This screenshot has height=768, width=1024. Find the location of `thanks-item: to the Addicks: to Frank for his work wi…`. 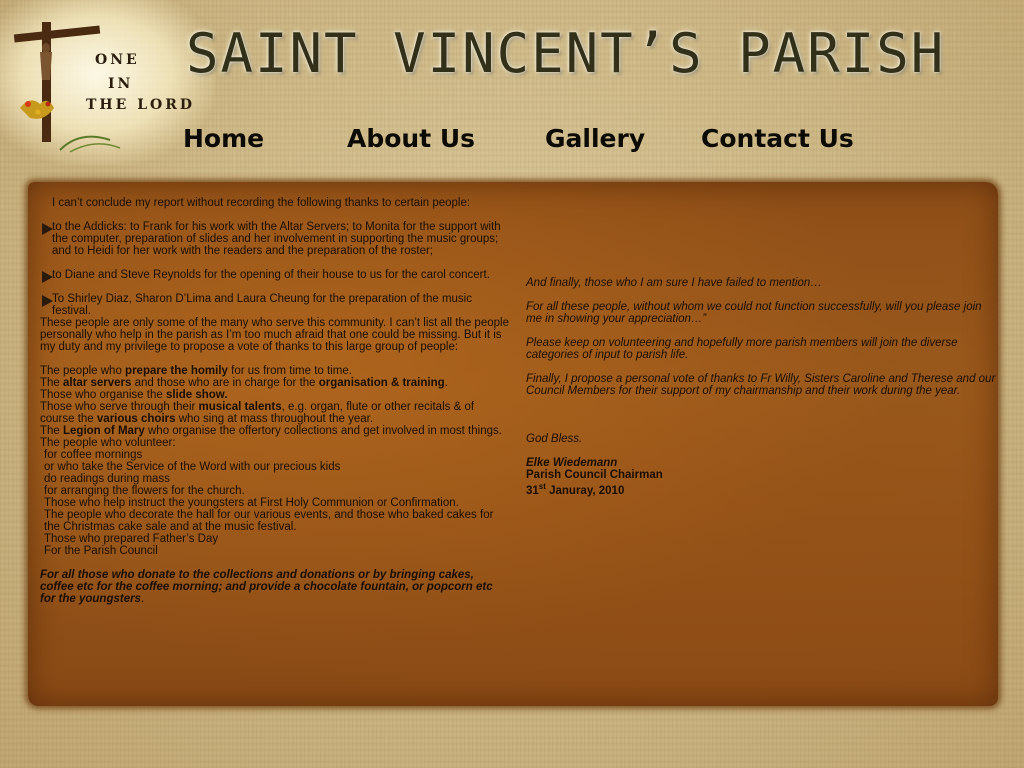

thanks-item: to the Addicks: to Frank for his work wi… is located at coordinates (275, 239).